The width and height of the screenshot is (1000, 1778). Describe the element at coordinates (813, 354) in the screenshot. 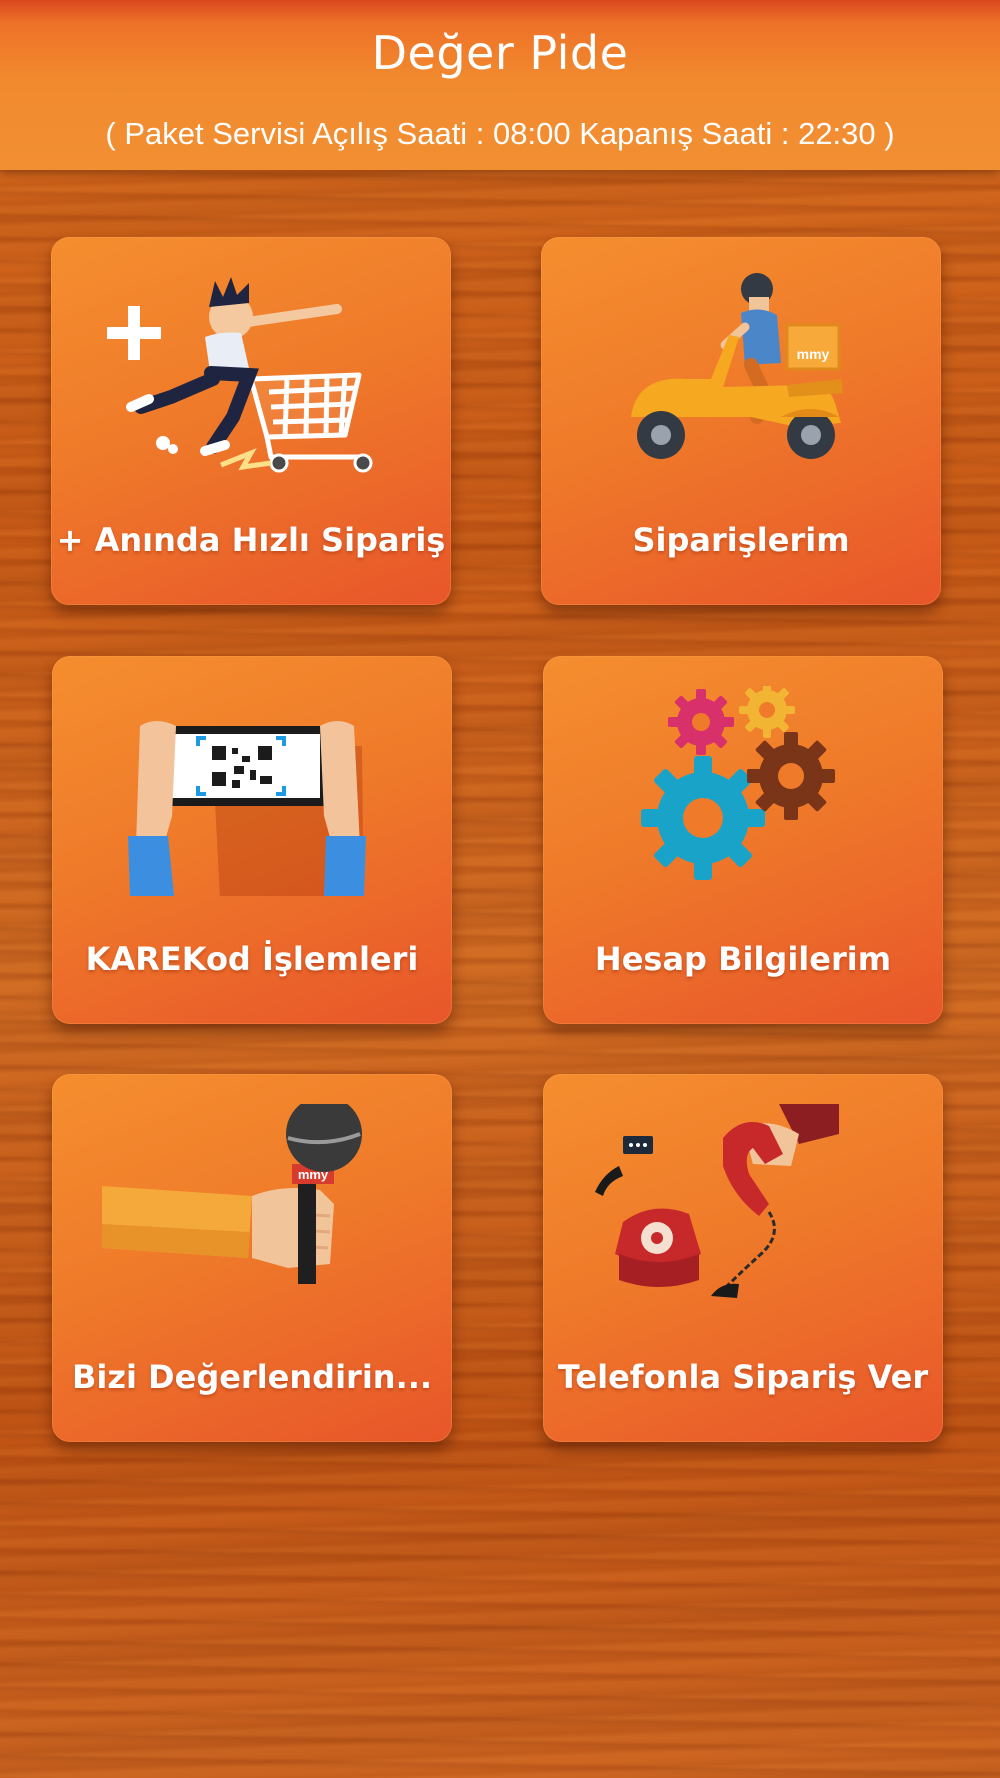

I see `svg-text: mmy` at that location.